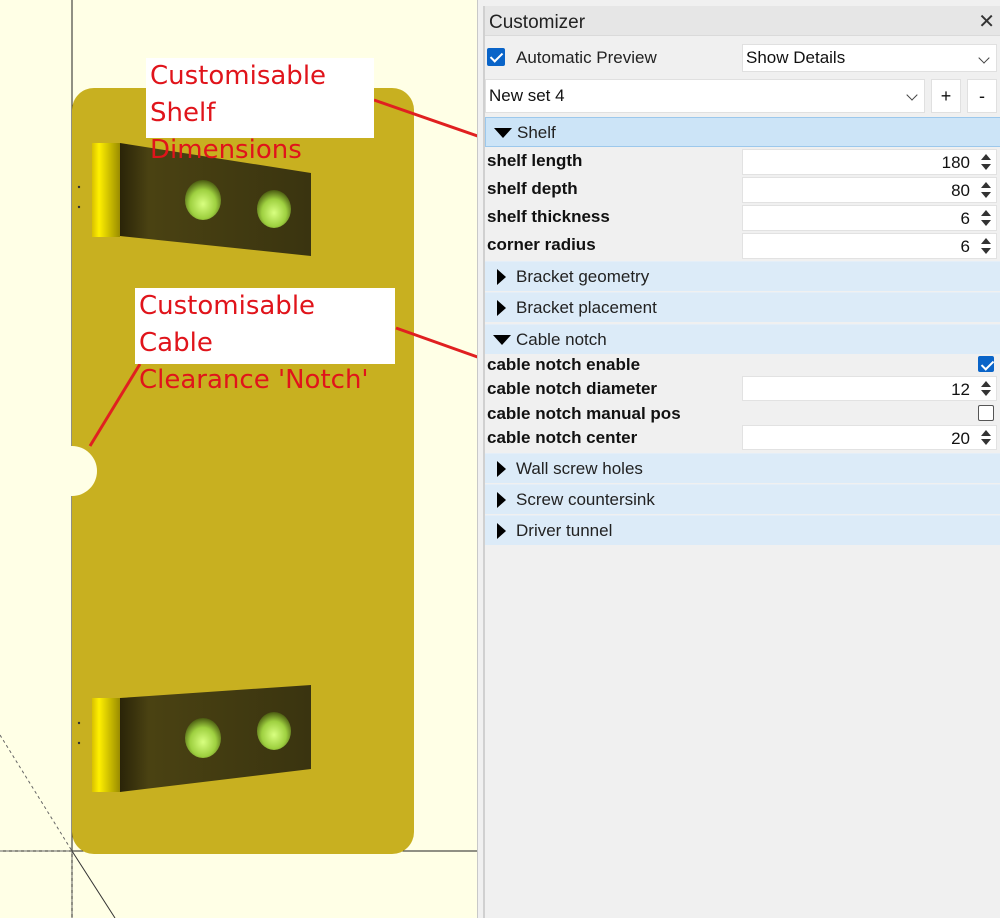 The image size is (1000, 918). Describe the element at coordinates (536, 132) in the screenshot. I see `group-label: Shelf` at that location.